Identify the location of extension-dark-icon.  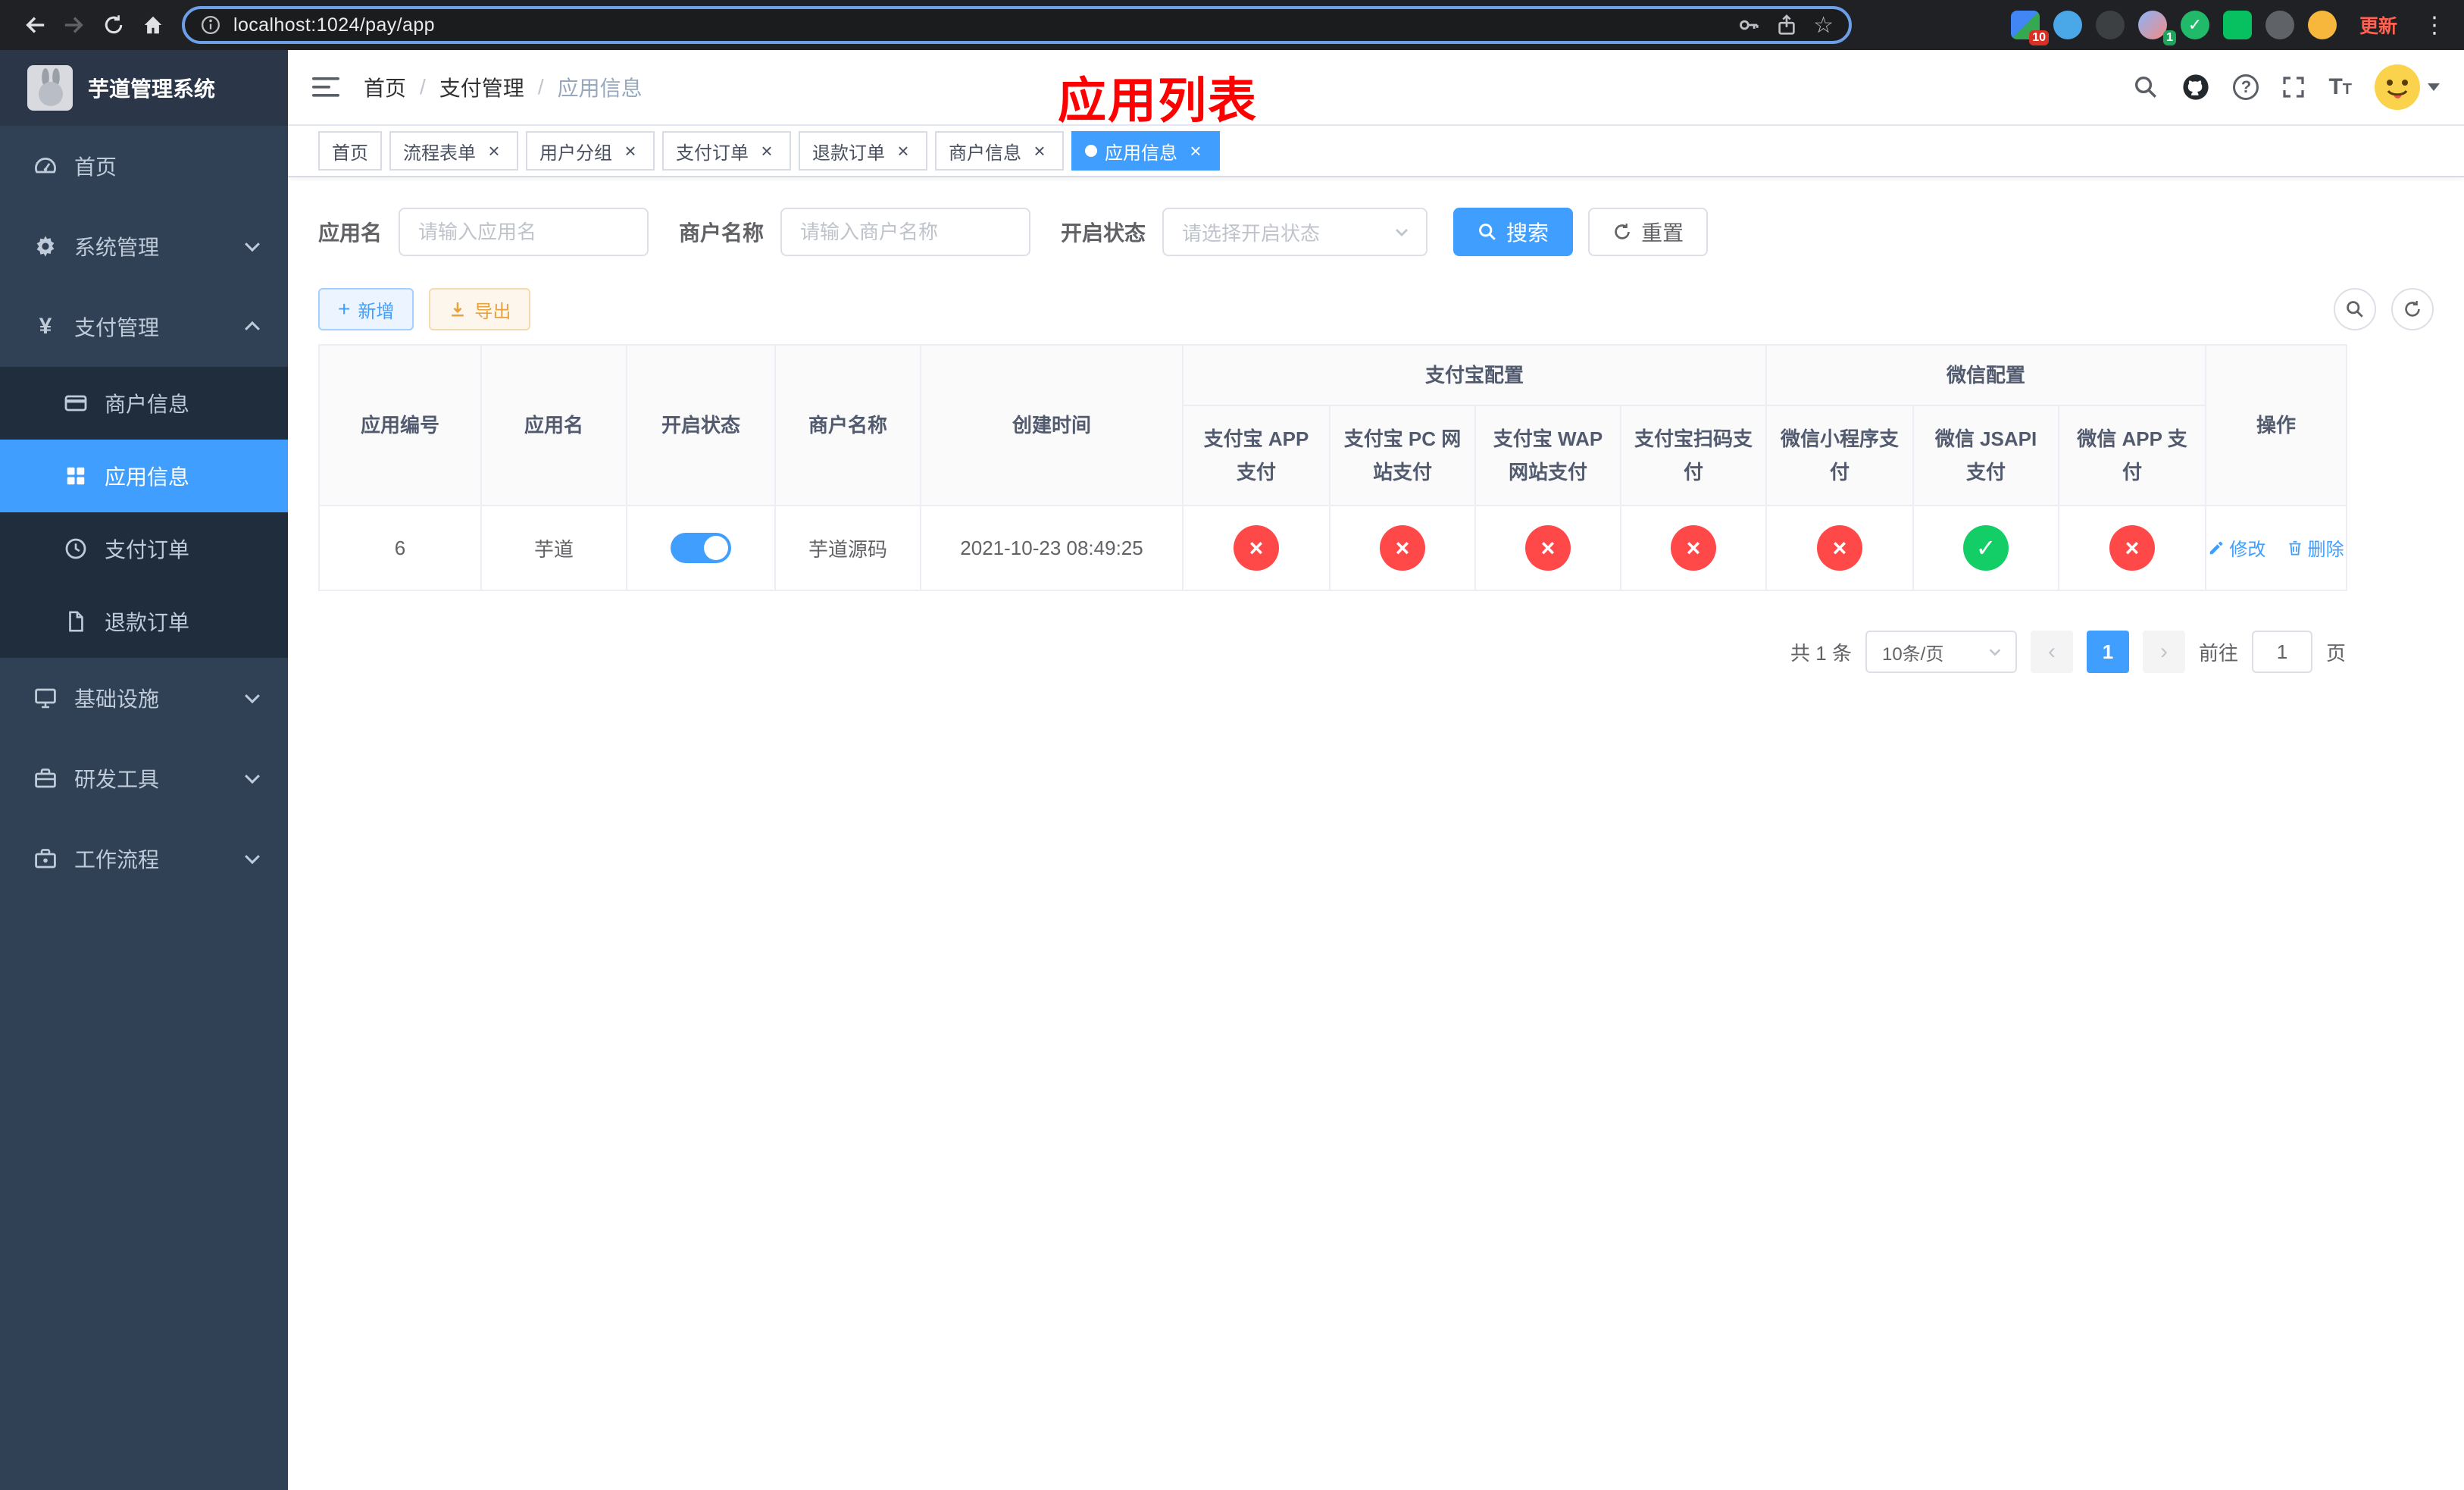
(2110, 25).